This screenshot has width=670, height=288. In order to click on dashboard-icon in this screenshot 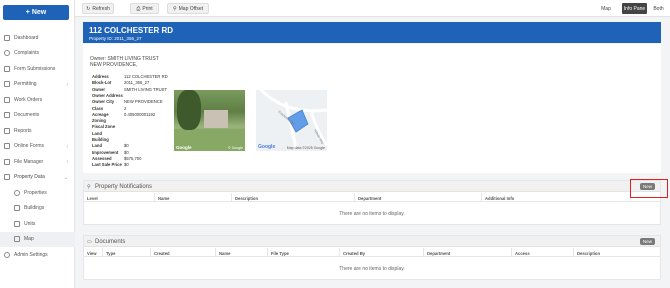, I will do `click(7, 37)`.